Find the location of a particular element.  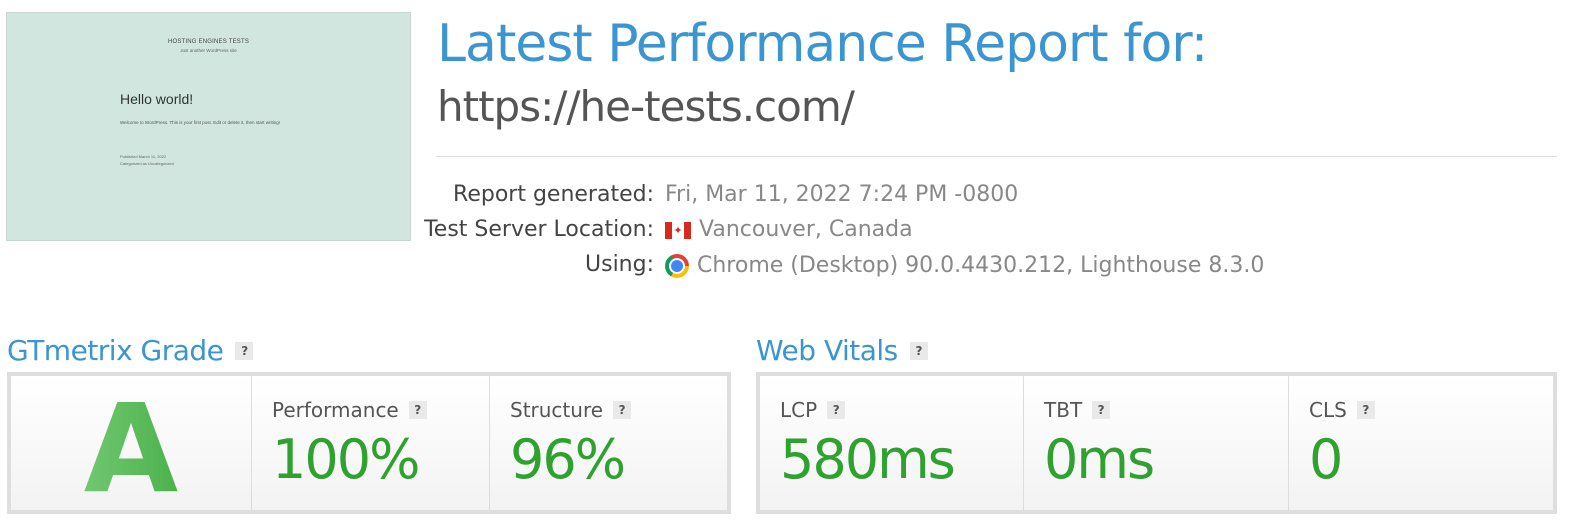

thumb-tagline: Just another WordPress site is located at coordinates (208, 50).